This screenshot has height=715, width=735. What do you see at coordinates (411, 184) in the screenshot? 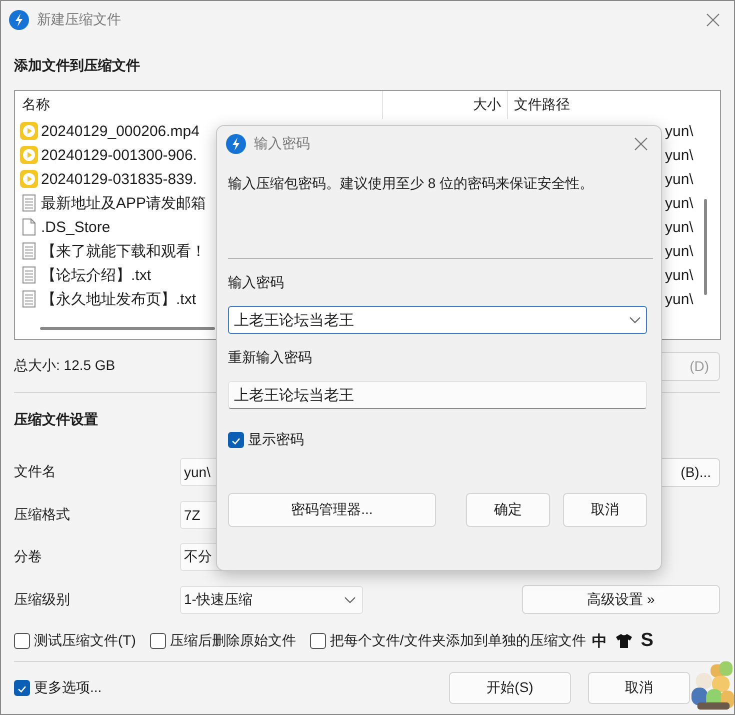
I see `dialog-description: 输入压缩包密码。建议使用至少 8 位的密码来保证安全性。` at bounding box center [411, 184].